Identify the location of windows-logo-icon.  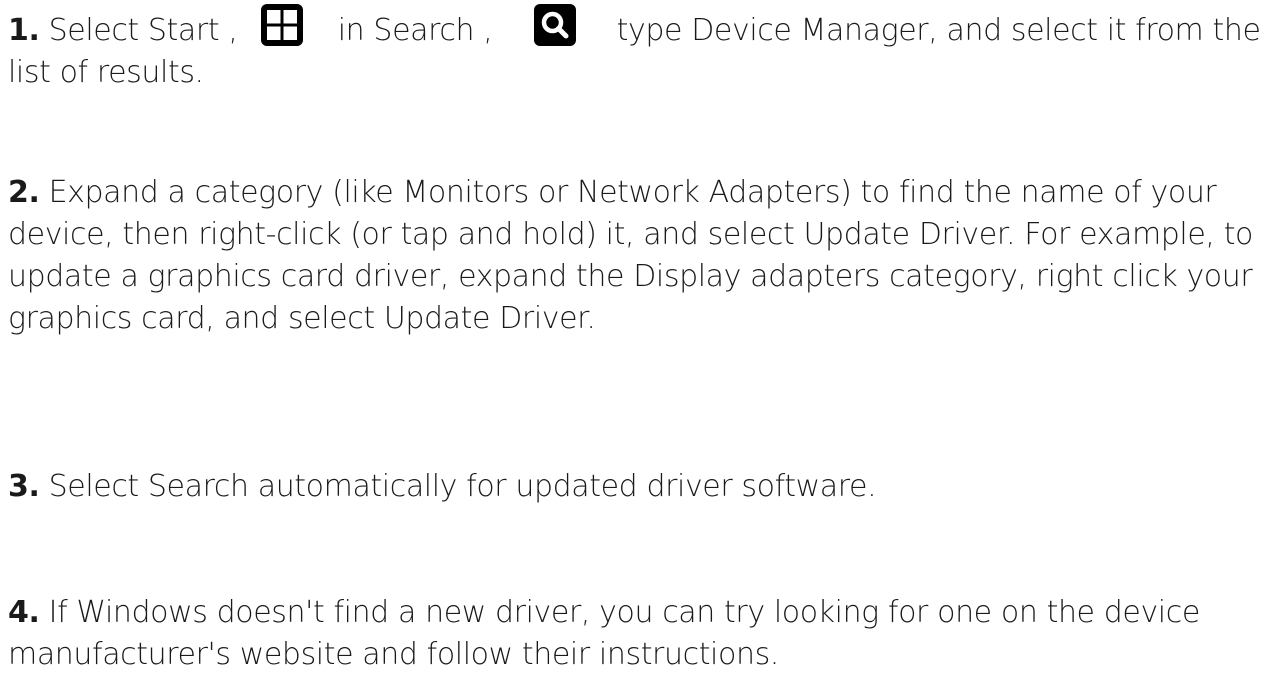
(281, 25).